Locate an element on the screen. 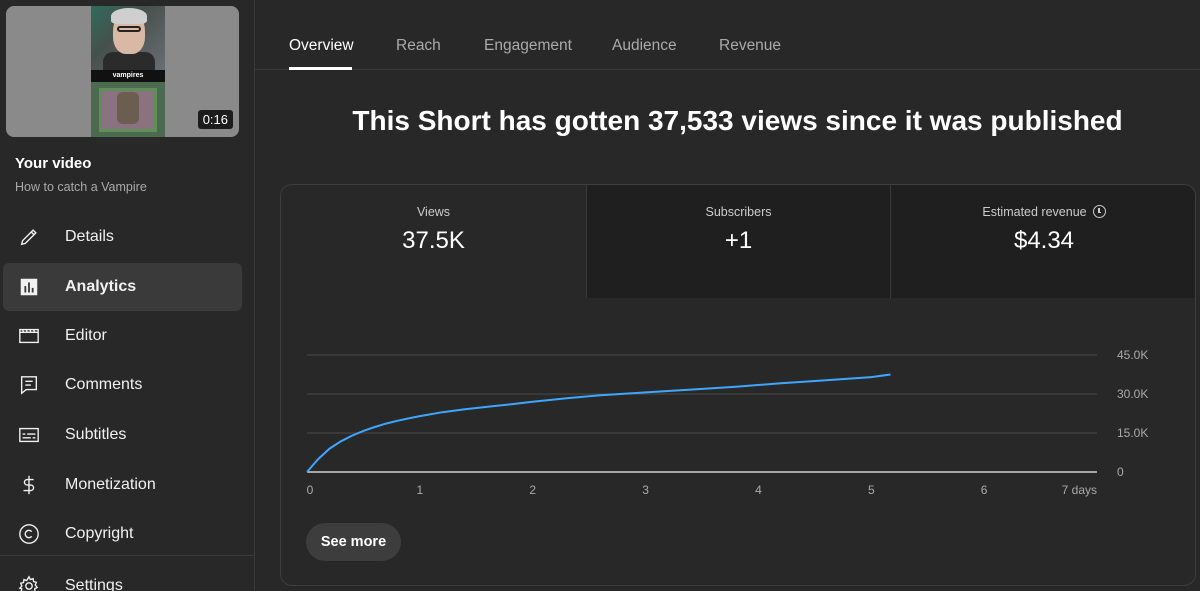 Image resolution: width=1200 pixels, height=591 pixels. x-tick-label: 6 is located at coordinates (984, 490).